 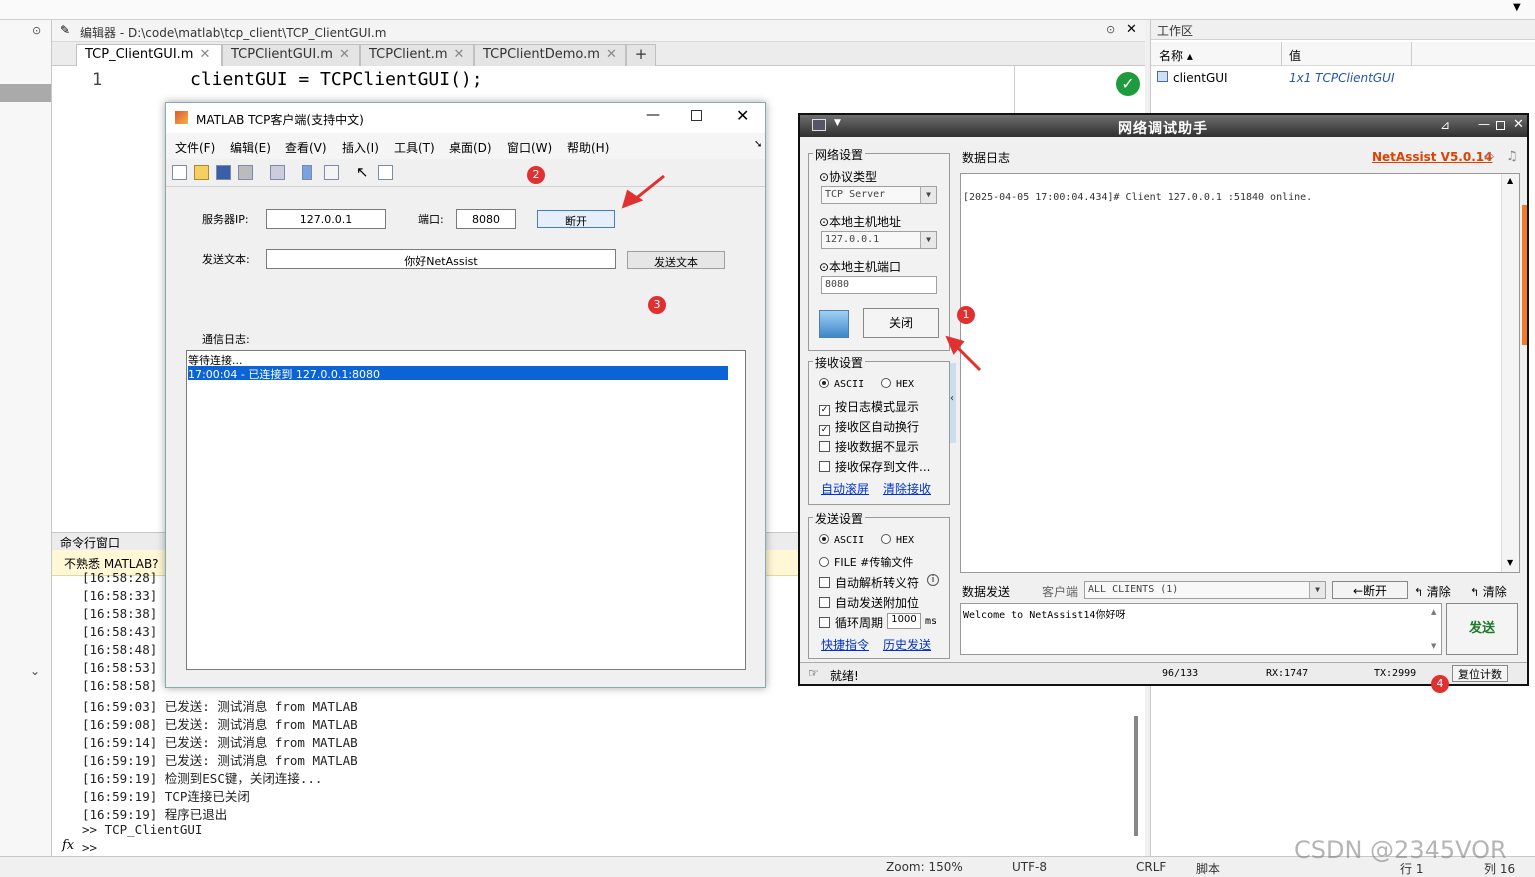 What do you see at coordinates (649, 188) in the screenshot?
I see `arrow-to-disconnect` at bounding box center [649, 188].